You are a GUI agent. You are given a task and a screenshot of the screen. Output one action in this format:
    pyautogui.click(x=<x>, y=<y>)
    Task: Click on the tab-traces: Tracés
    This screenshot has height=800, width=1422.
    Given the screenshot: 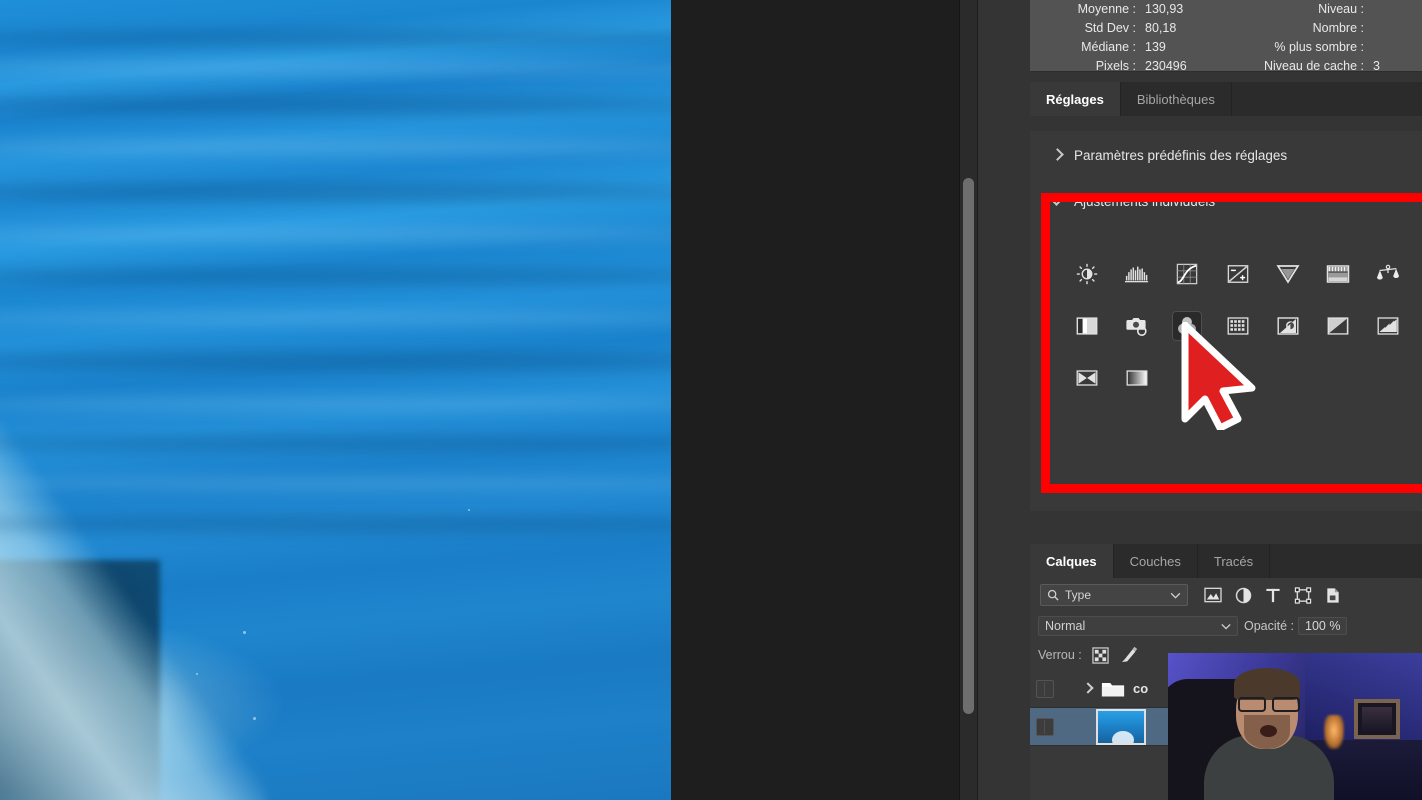 What is the action you would take?
    pyautogui.click(x=1234, y=561)
    